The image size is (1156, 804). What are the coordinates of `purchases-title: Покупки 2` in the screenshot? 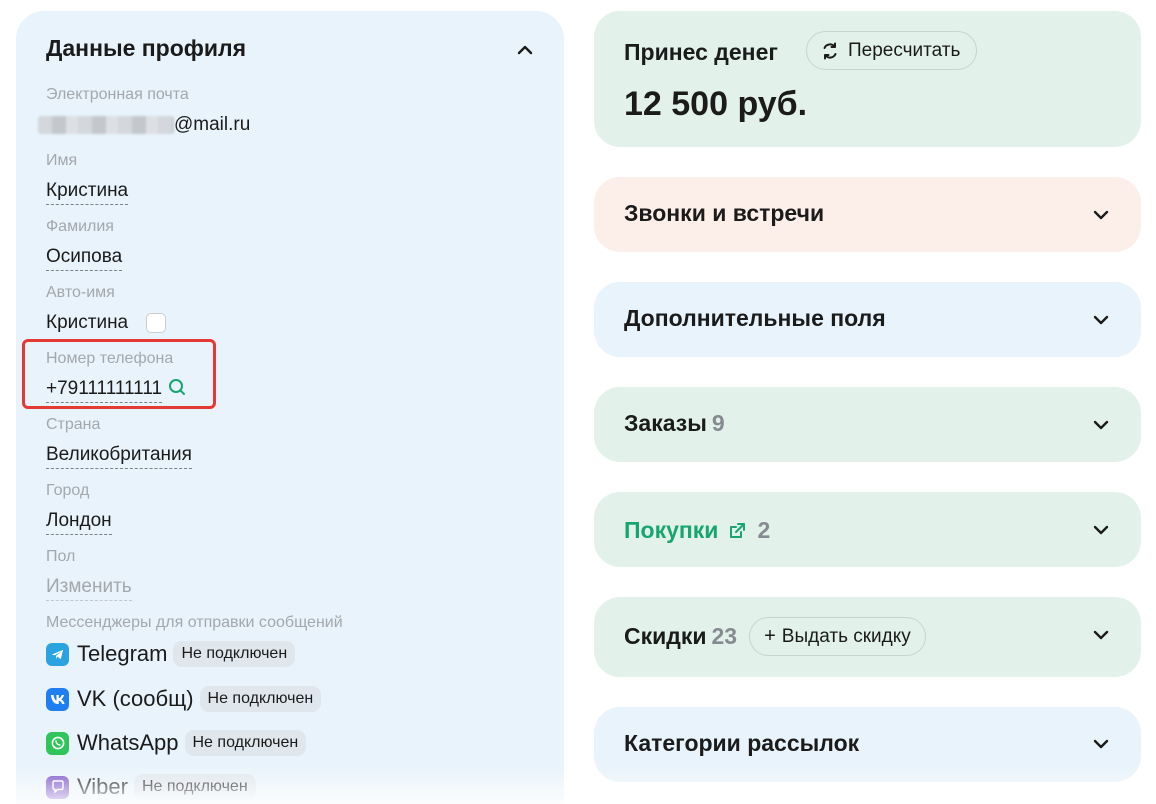 It's located at (697, 530).